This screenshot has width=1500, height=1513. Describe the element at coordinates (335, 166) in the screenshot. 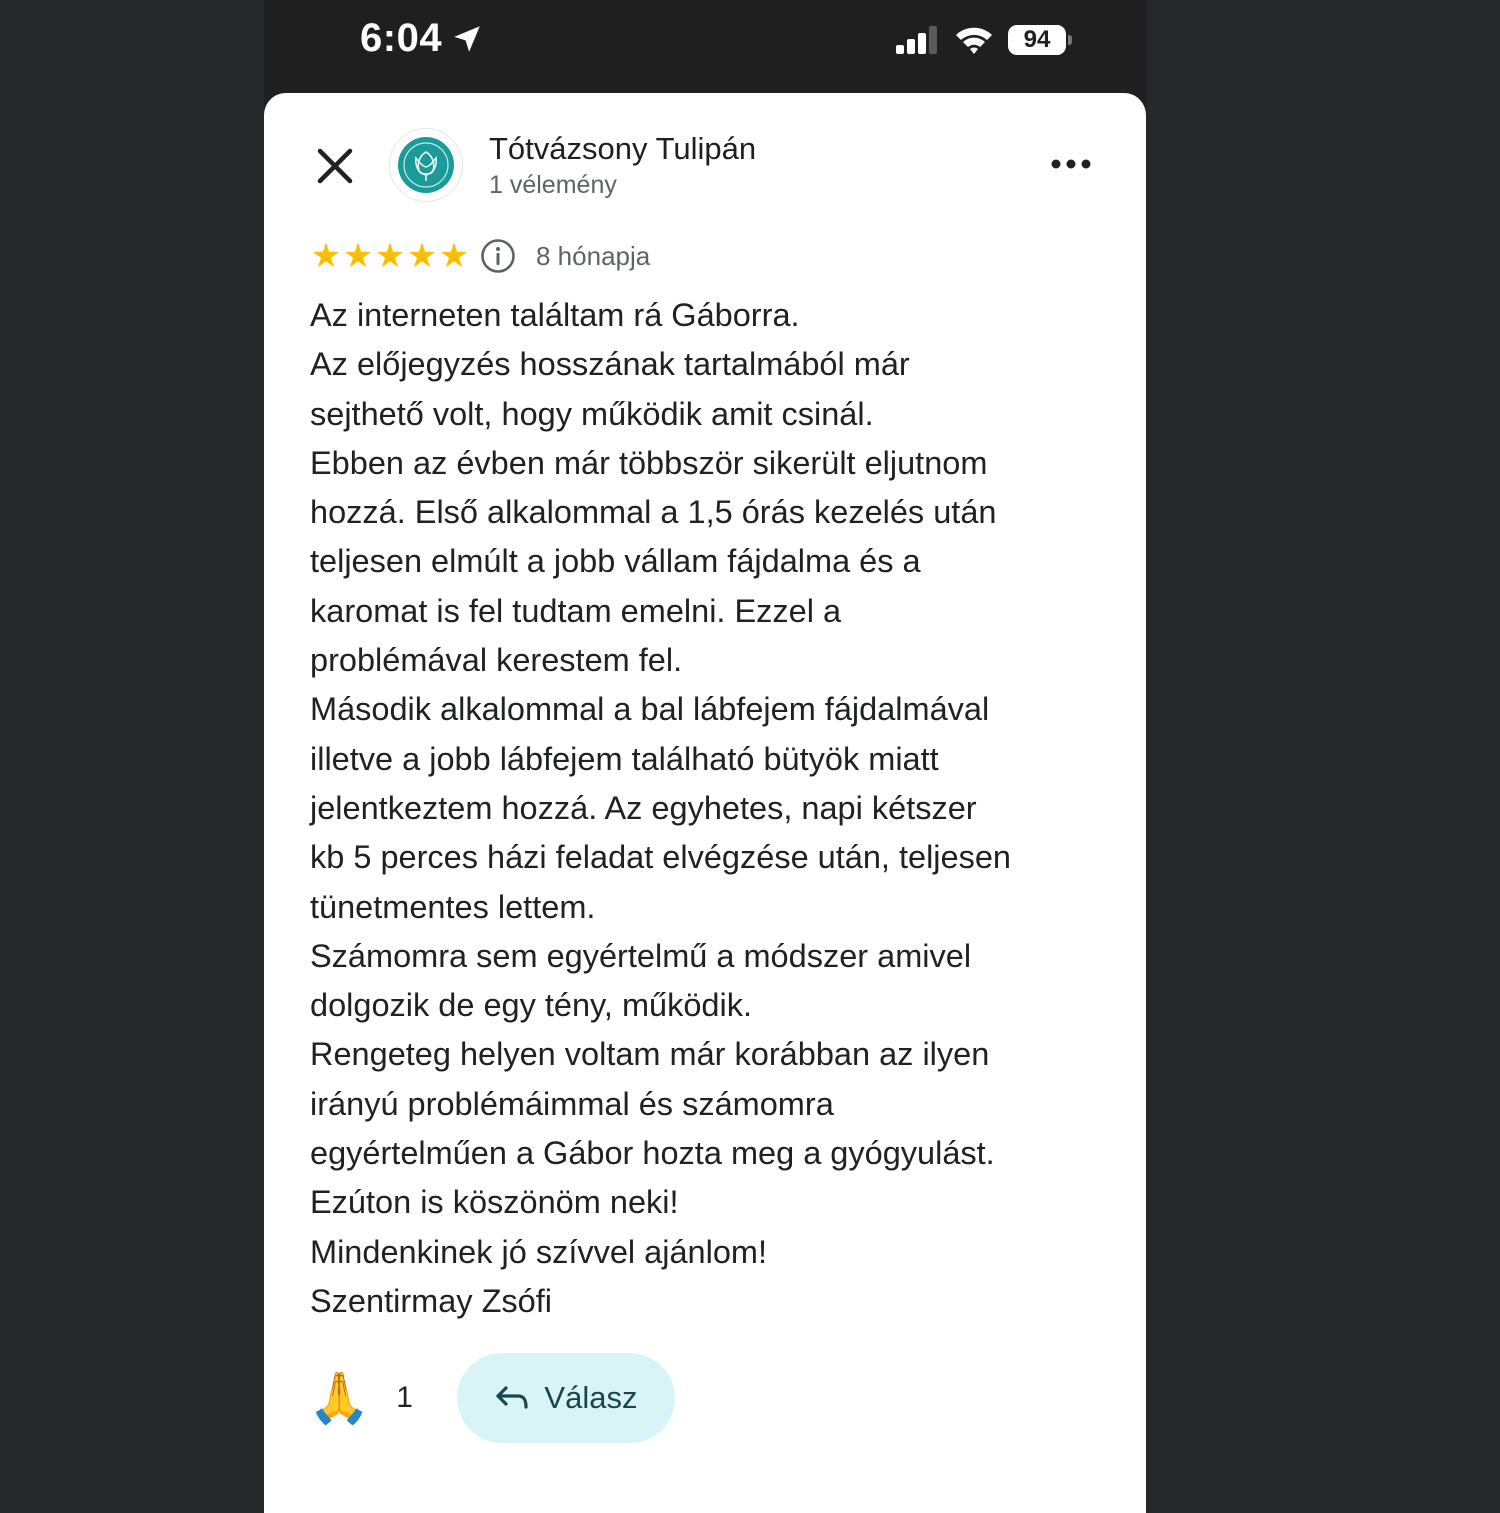

I see `close-icon` at that location.